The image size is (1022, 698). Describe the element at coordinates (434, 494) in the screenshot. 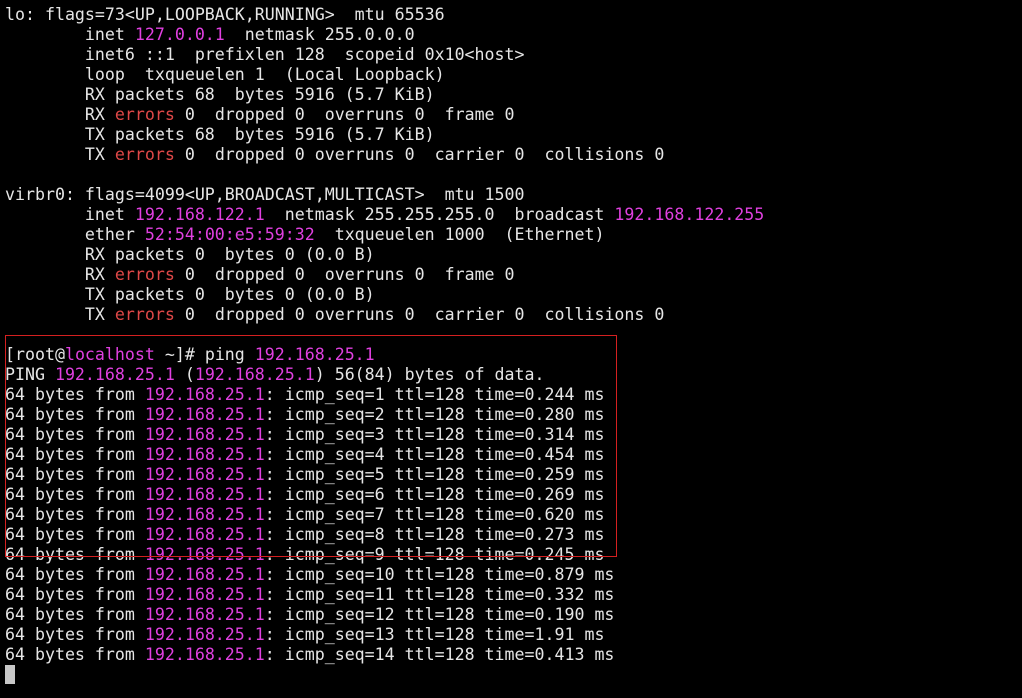

I see `text-segment: : icmp_seq=6 ttl=128 time=0.269 ms` at that location.